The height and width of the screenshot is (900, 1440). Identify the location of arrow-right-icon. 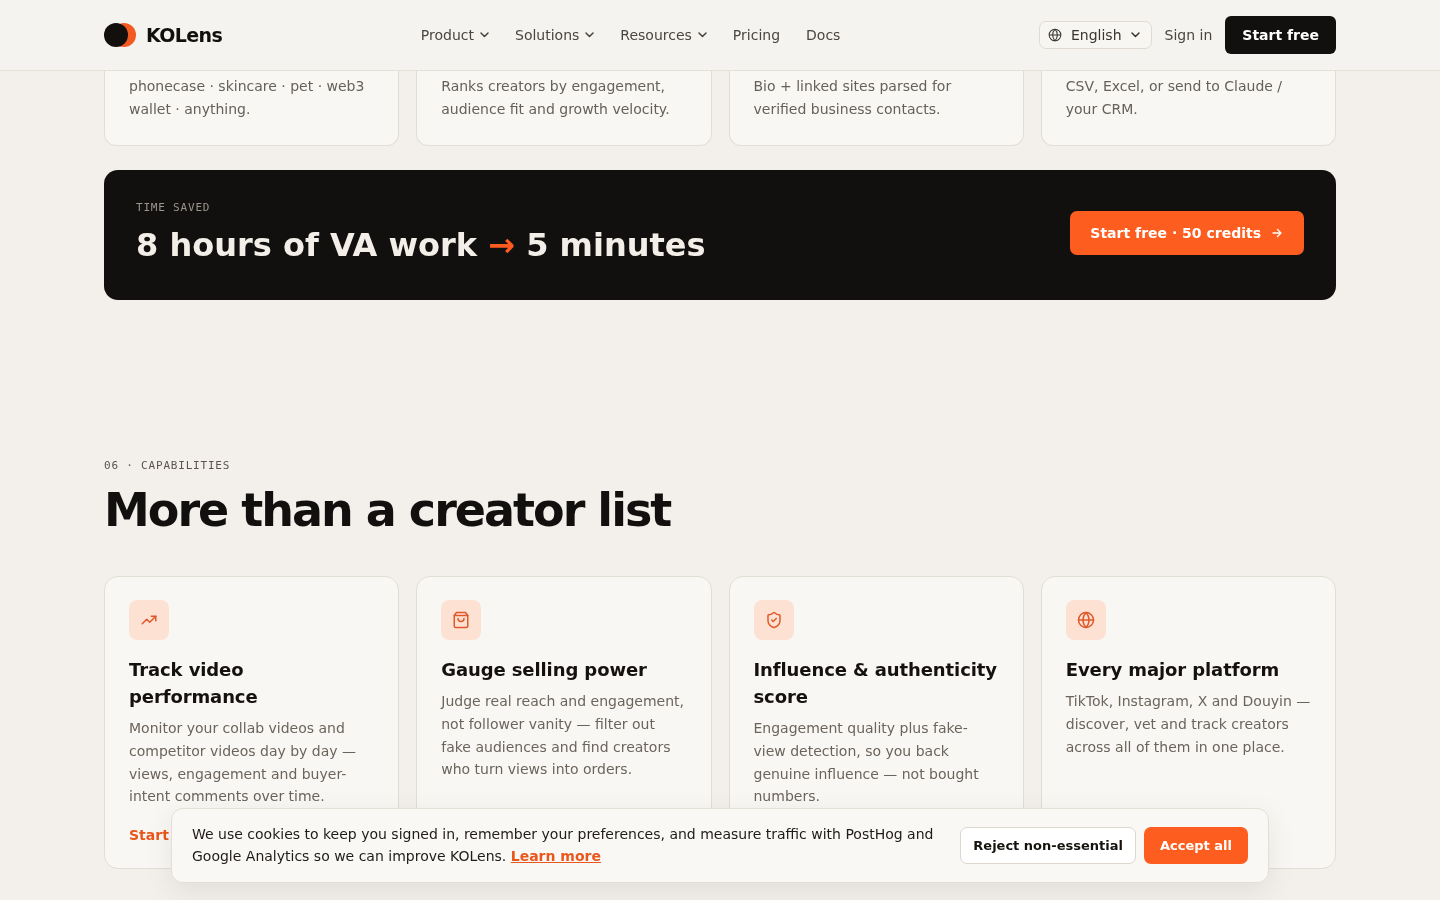
(1277, 233).